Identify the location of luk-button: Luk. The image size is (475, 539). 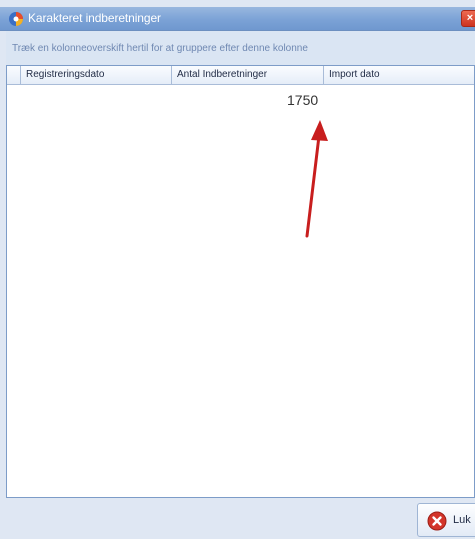
(446, 520).